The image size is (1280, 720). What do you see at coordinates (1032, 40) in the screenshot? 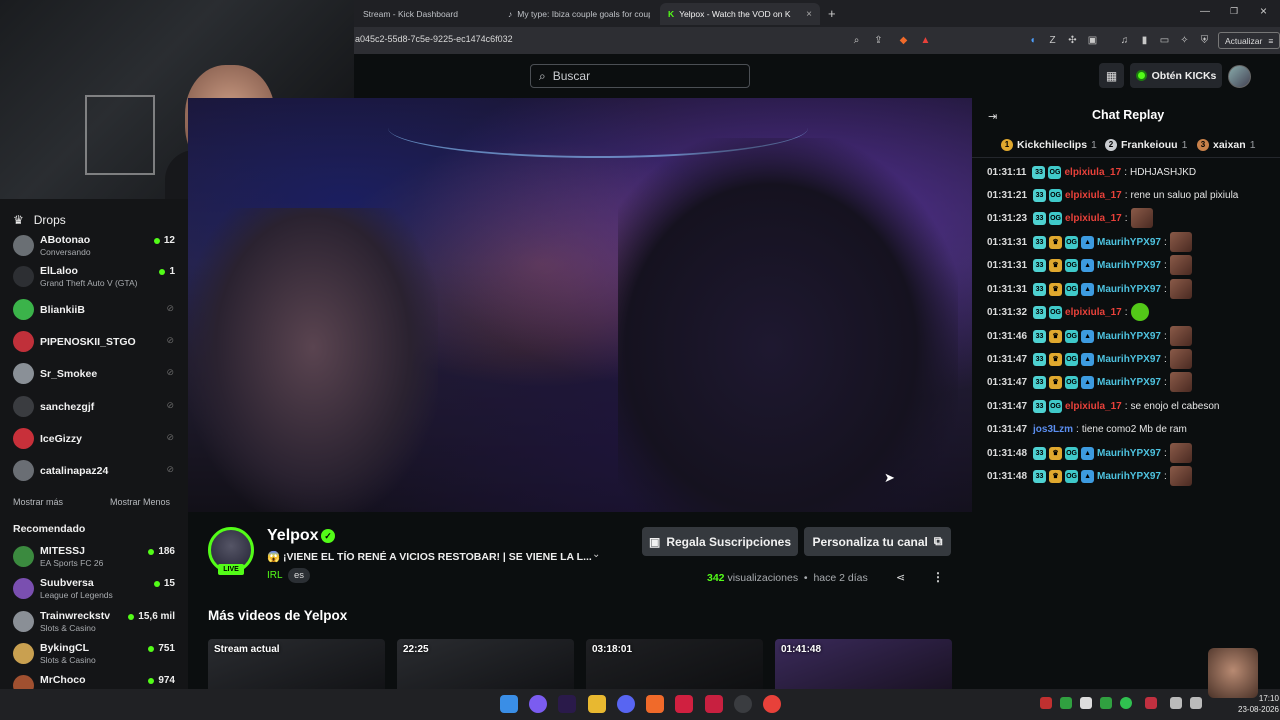
I see `audio-icon: ◖` at bounding box center [1032, 40].